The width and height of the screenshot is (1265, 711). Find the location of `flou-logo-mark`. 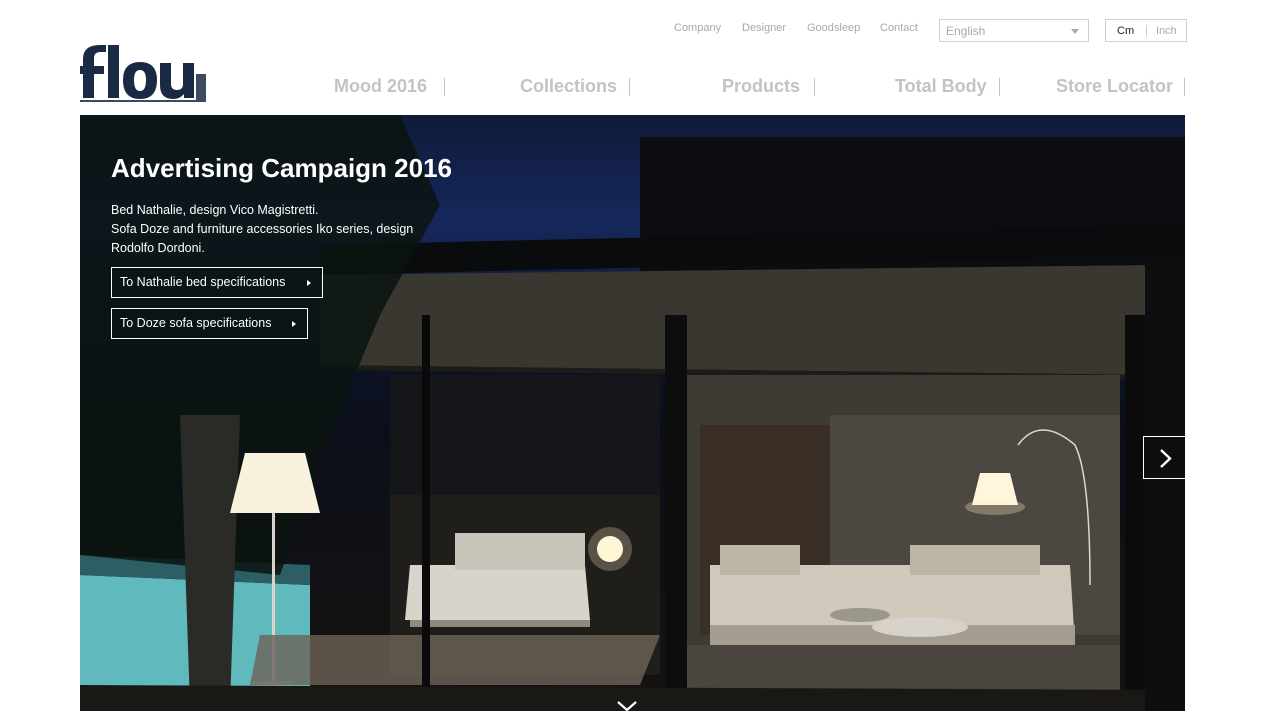

flou-logo-mark is located at coordinates (143, 73).